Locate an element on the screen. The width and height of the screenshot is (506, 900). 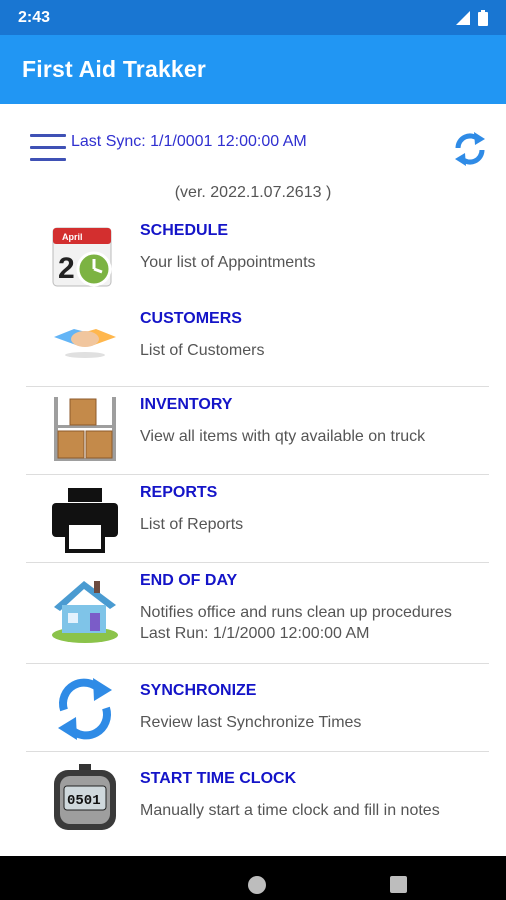
last-sync-label: Last Sync: 1/1/0001 12:00:00 AM is located at coordinates (189, 141).